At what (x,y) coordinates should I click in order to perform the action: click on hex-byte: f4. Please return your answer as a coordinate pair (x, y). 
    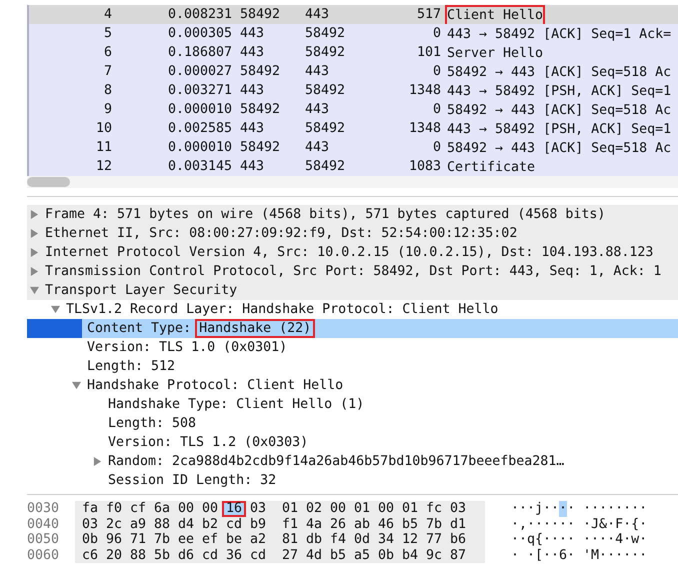
    Looking at the image, I should click on (338, 540).